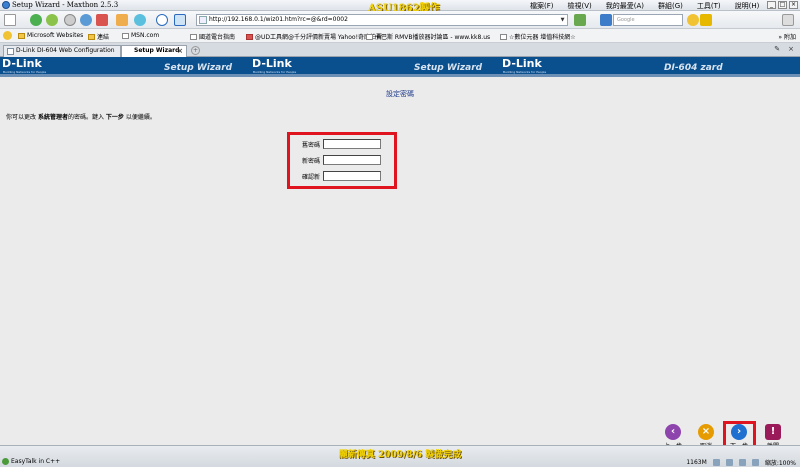 The width and height of the screenshot is (800, 467). I want to click on search-icon, so click(693, 20).